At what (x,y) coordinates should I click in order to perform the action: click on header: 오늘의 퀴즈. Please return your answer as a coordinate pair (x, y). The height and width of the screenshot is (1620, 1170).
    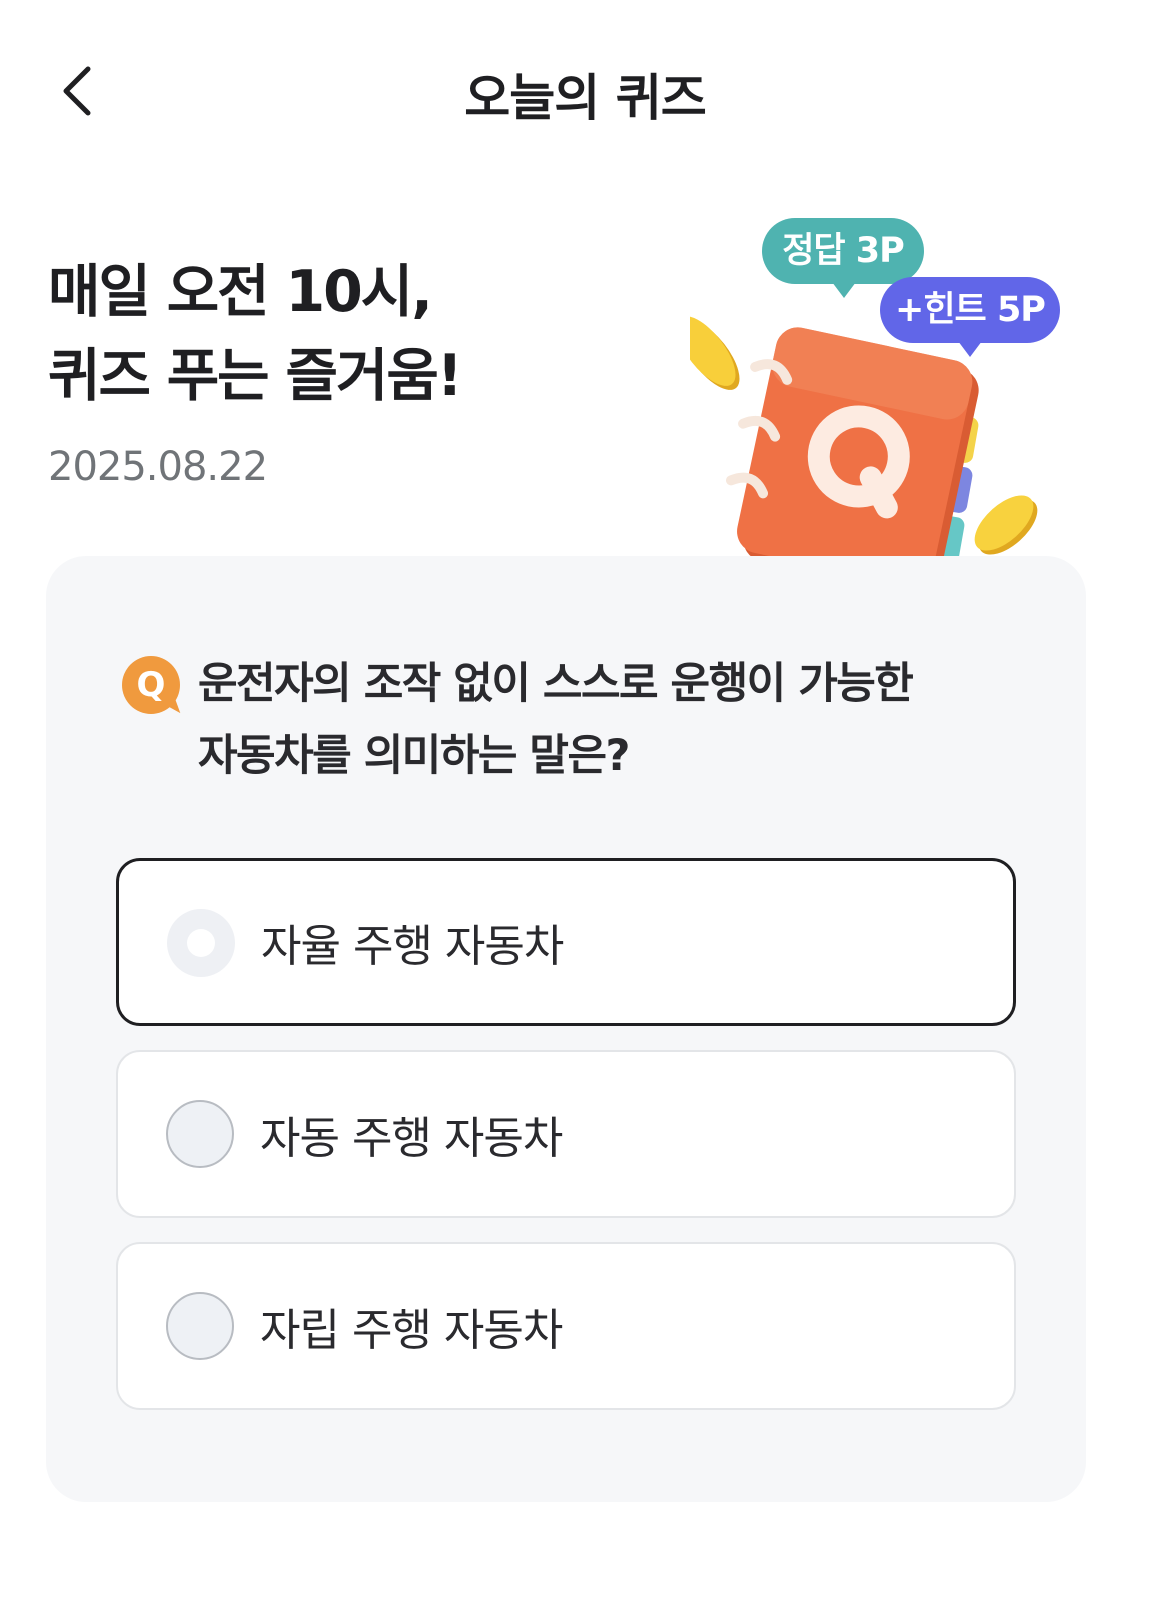
    Looking at the image, I should click on (585, 95).